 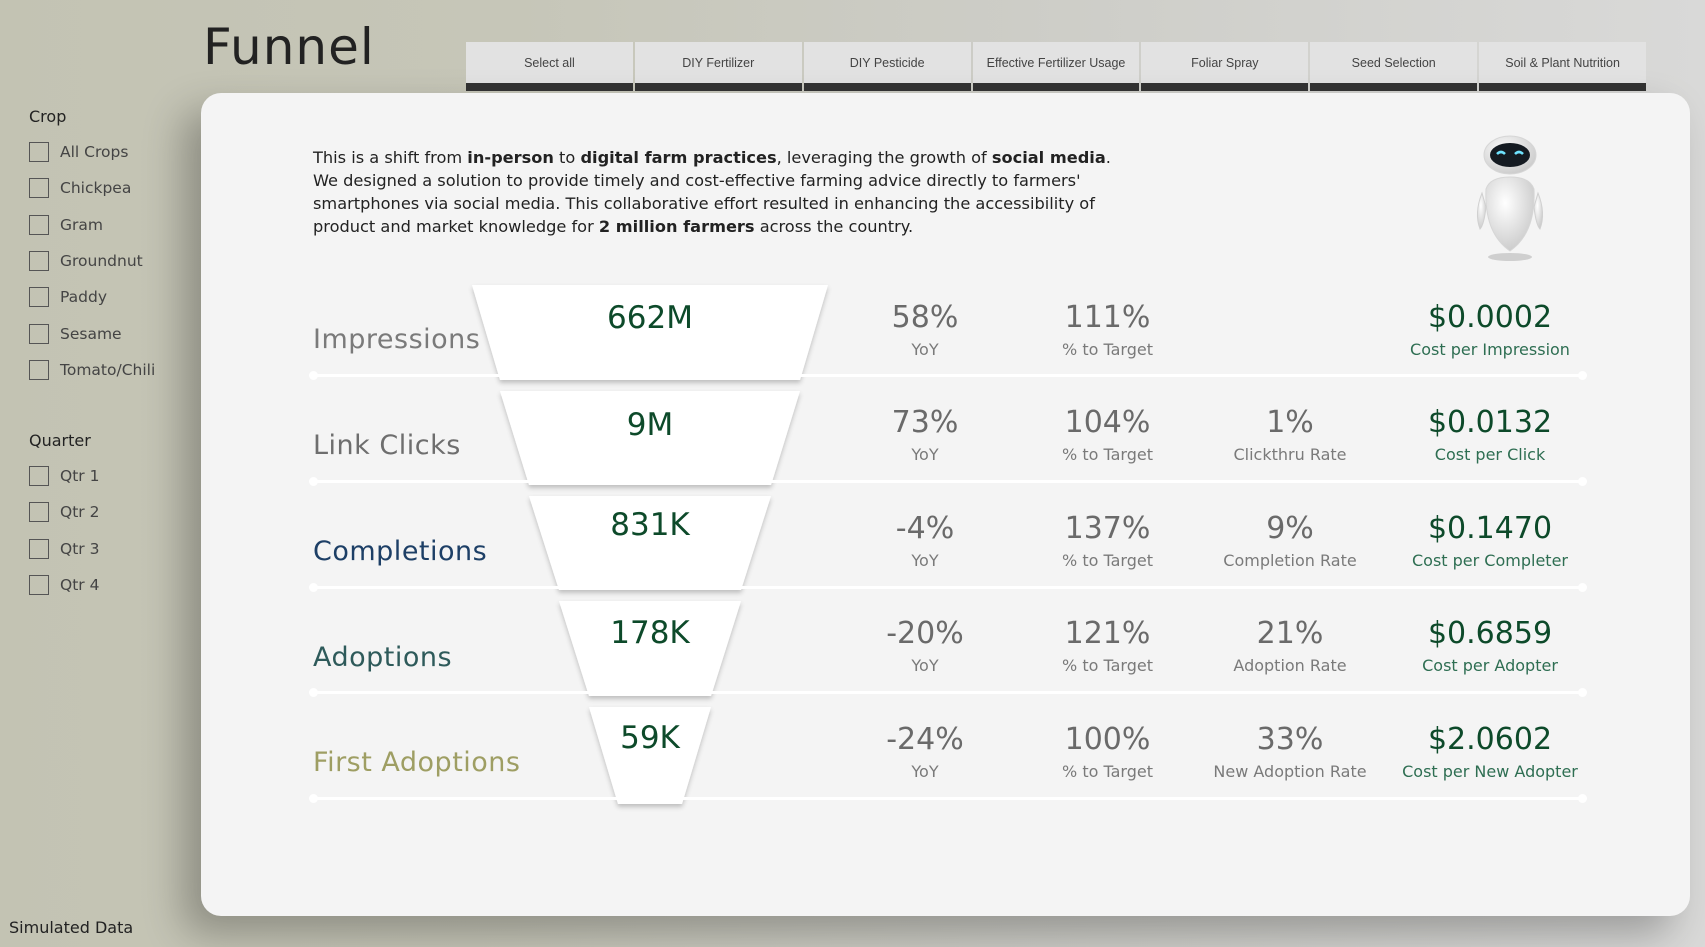 I want to click on rate-completions: 9% Completion Rate, so click(x=1290, y=540).